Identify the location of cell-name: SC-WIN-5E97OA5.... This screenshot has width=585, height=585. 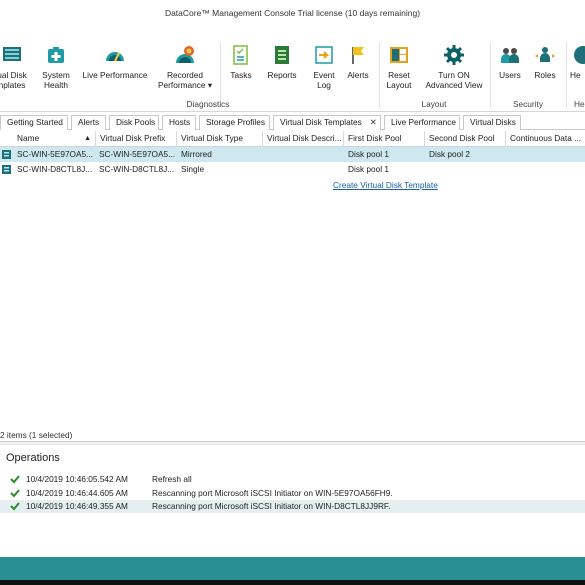
(55, 154).